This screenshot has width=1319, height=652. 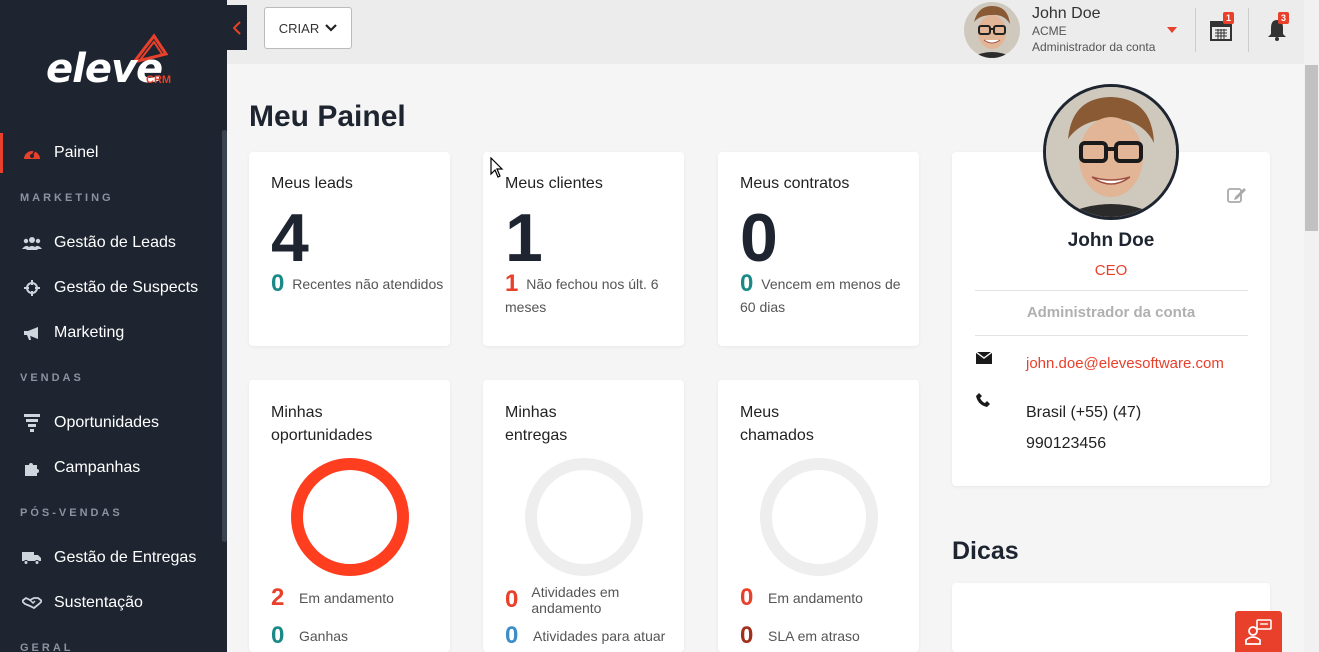 I want to click on sidebar-item-campanhas: Campanhas, so click(x=111, y=468).